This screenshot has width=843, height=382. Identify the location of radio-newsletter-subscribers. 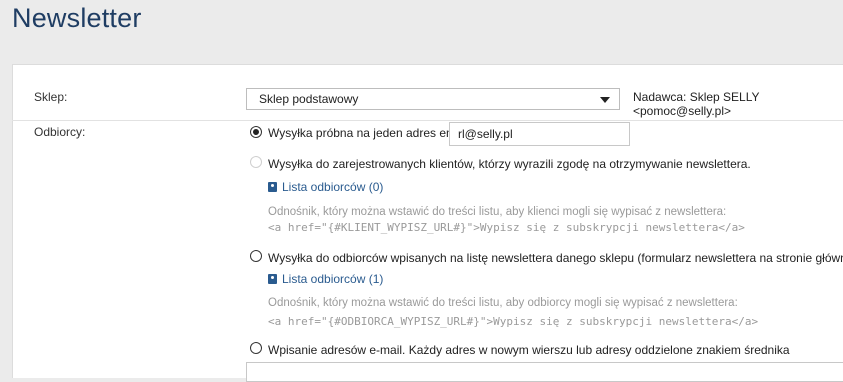
(256, 256).